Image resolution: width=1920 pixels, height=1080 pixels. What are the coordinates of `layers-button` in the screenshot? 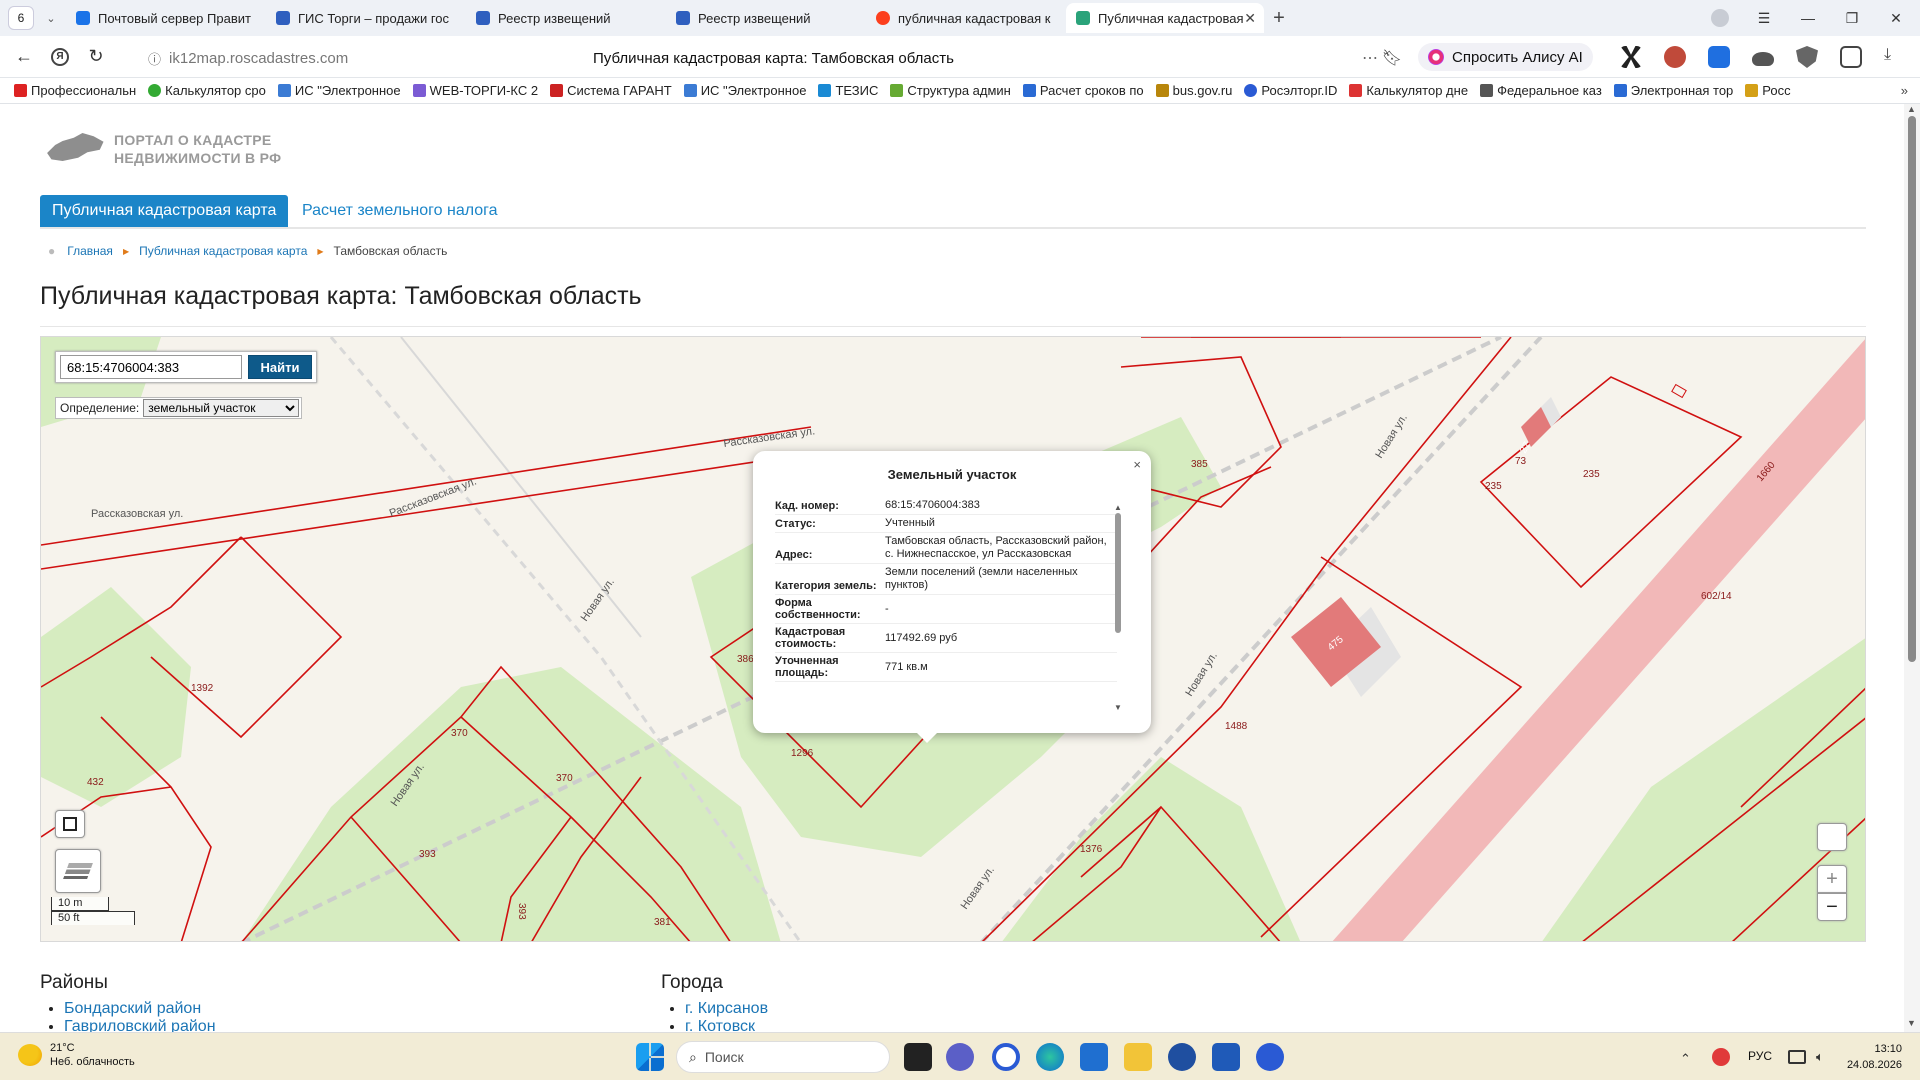 It's located at (78, 871).